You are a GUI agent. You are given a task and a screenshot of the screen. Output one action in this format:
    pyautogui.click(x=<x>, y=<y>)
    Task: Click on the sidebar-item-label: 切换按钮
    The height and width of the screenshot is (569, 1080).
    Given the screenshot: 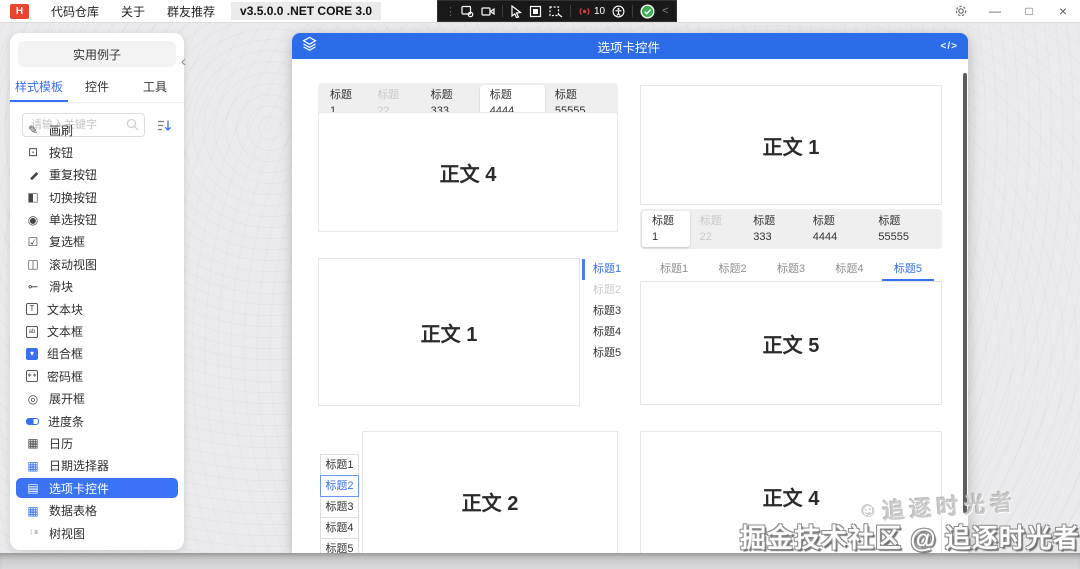 What is the action you would take?
    pyautogui.click(x=73, y=197)
    